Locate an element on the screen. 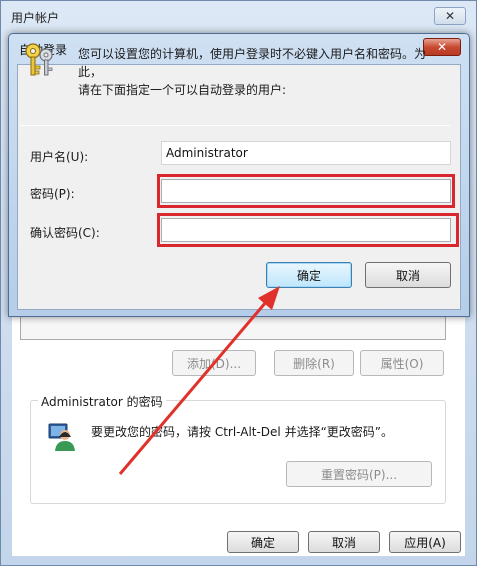 The height and width of the screenshot is (566, 477). bg-ok-button: 确定 is located at coordinates (263, 542).